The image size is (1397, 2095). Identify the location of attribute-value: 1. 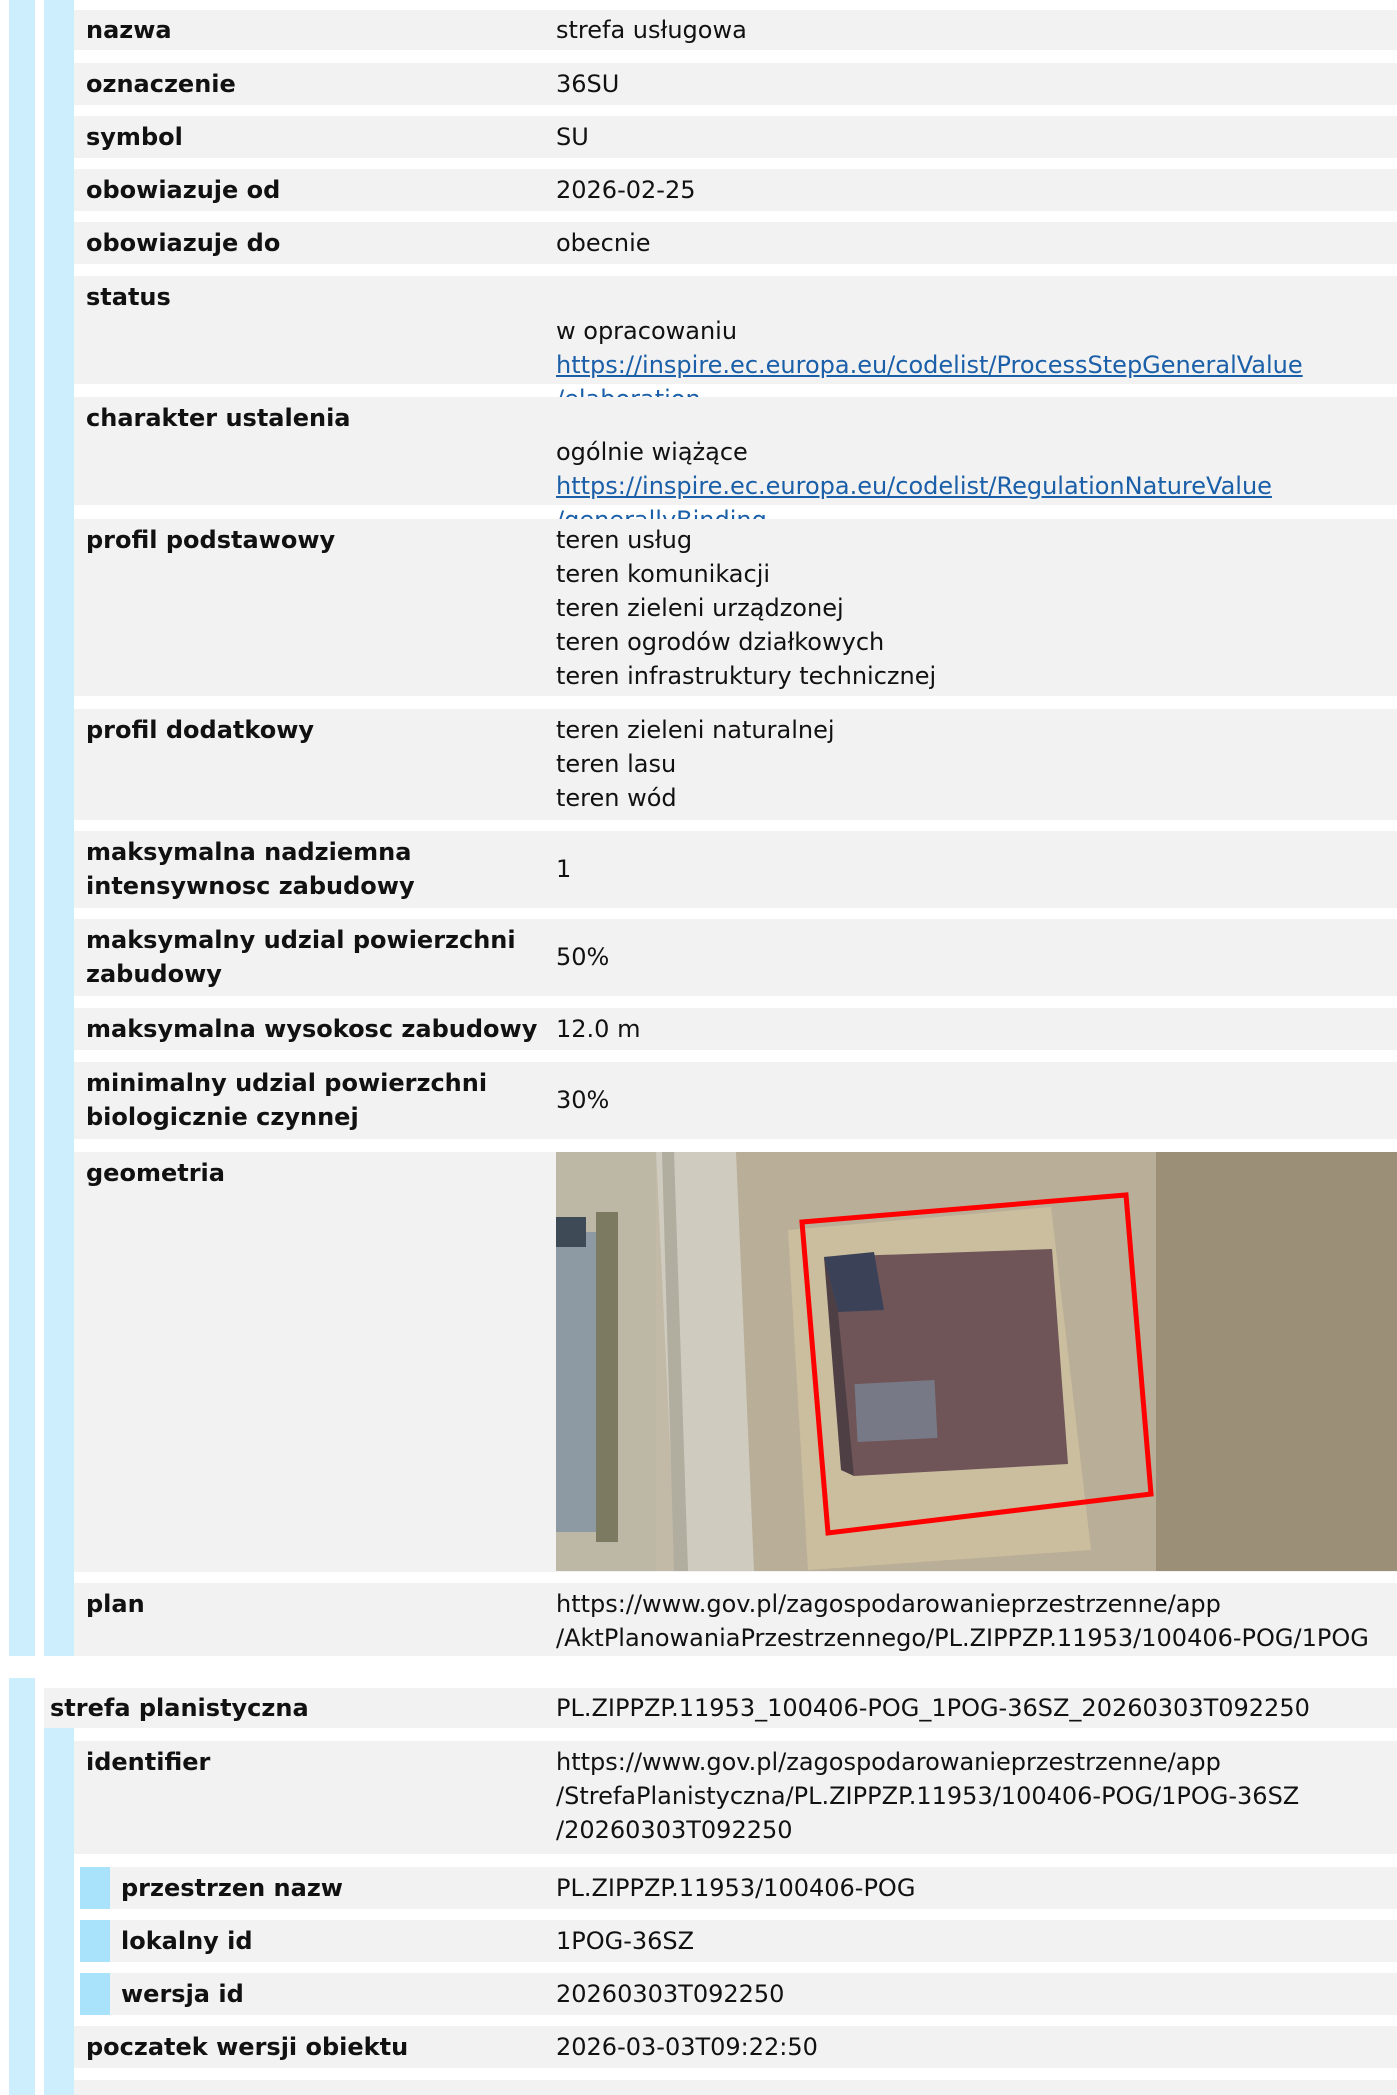
(564, 869).